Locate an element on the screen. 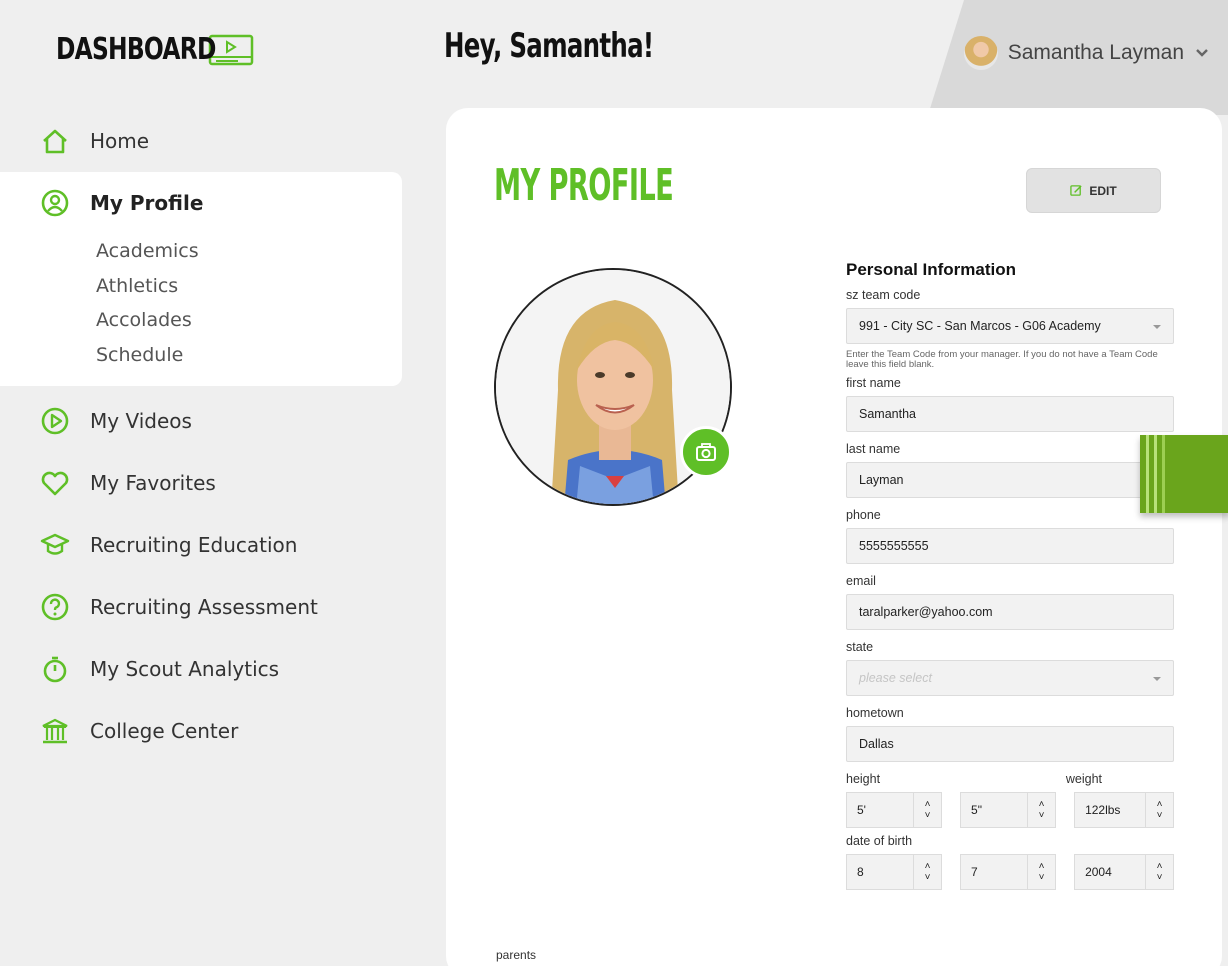 The image size is (1228, 966). last-name-field: Layman is located at coordinates (1010, 480).